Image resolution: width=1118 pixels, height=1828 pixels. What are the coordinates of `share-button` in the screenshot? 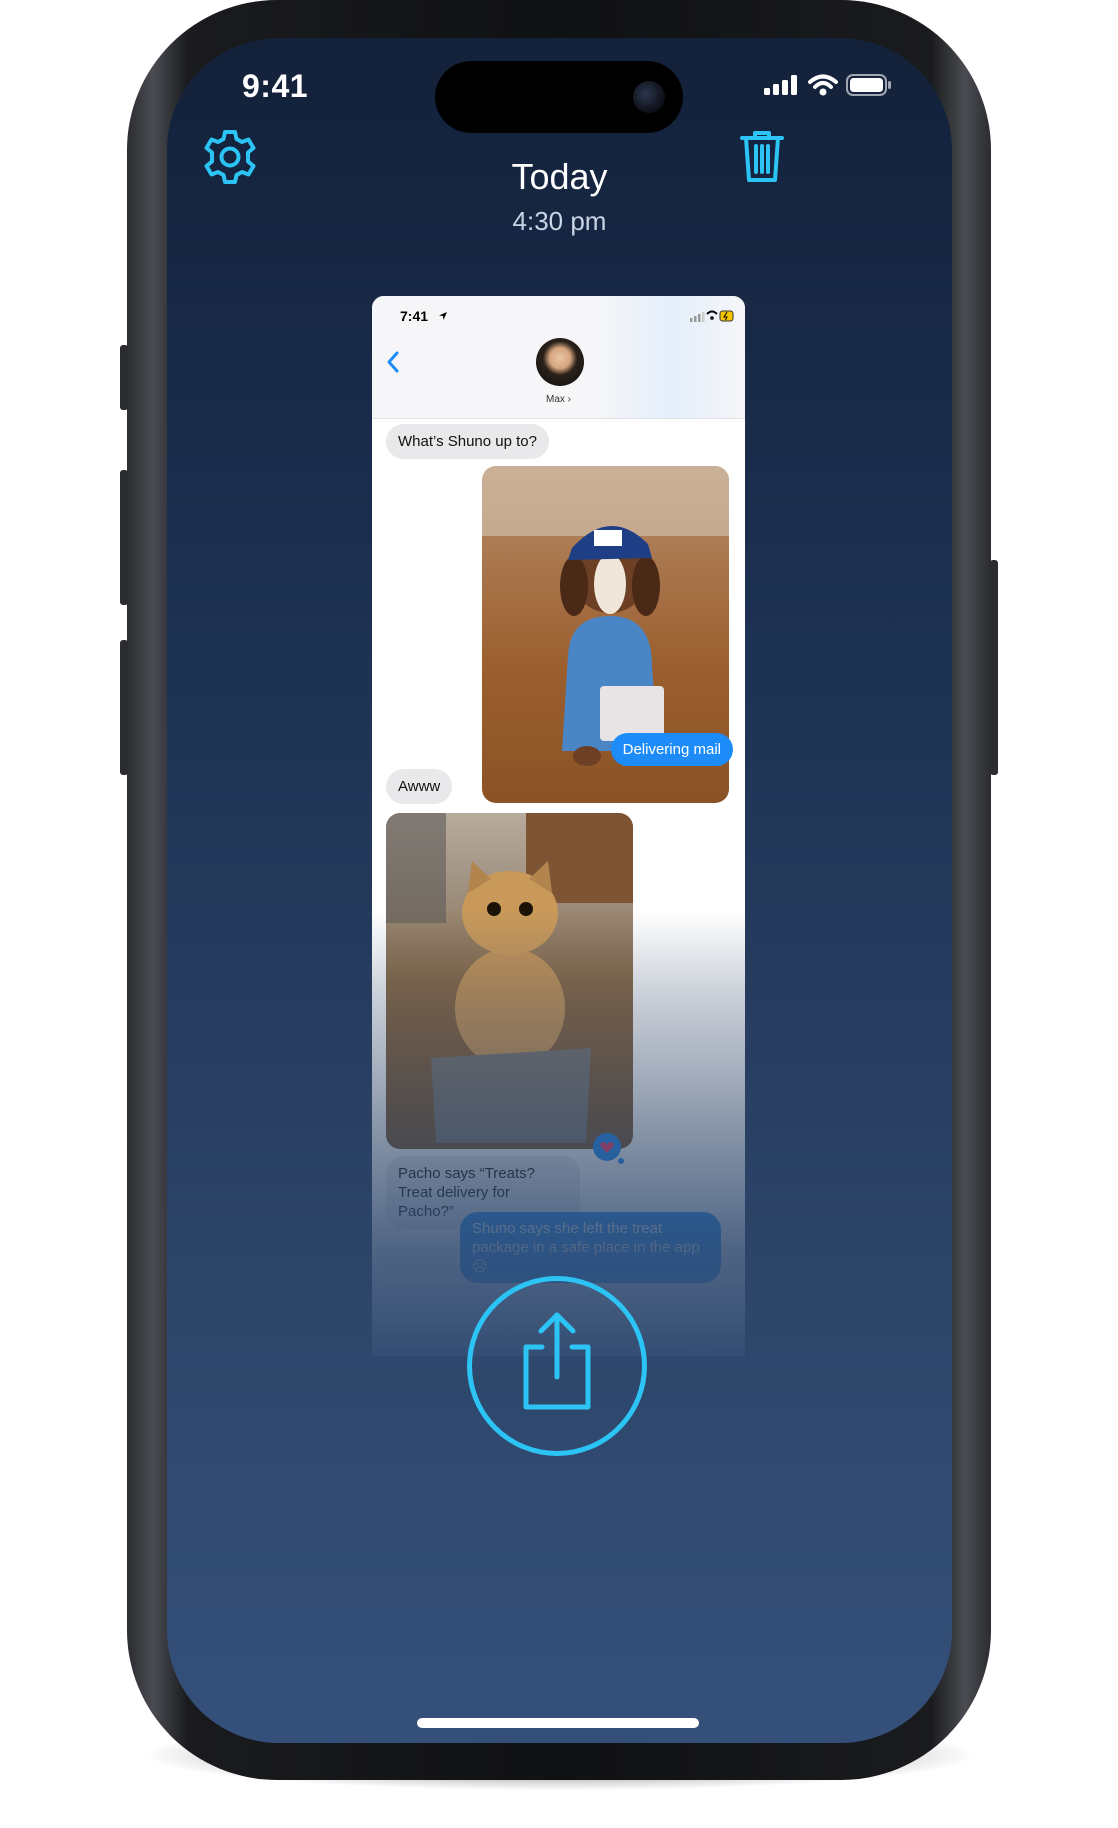 It's located at (557, 1366).